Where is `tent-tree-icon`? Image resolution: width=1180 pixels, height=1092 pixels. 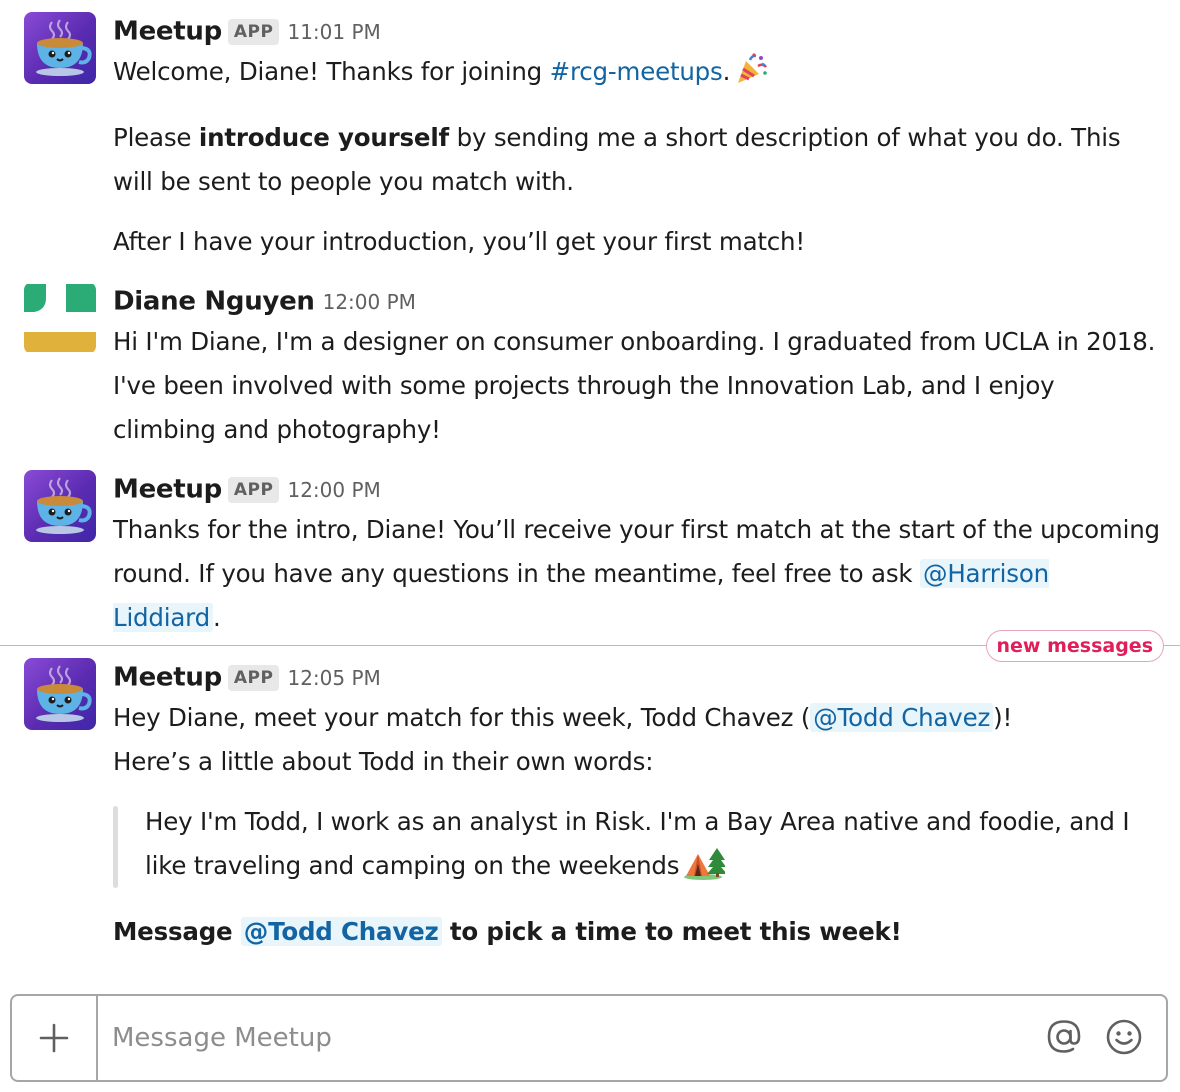 tent-tree-icon is located at coordinates (705, 870).